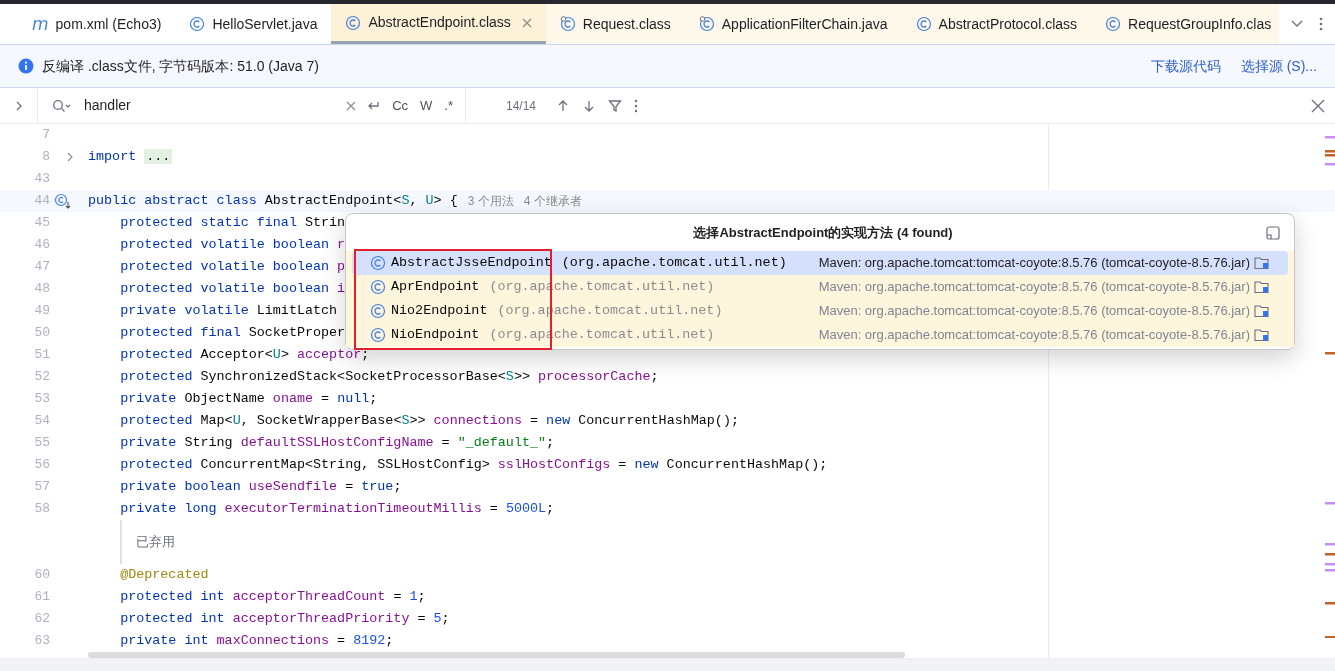 Image resolution: width=1335 pixels, height=671 pixels. I want to click on code-line: protected int acceptorThreadPriority = 5;, so click(284, 618).